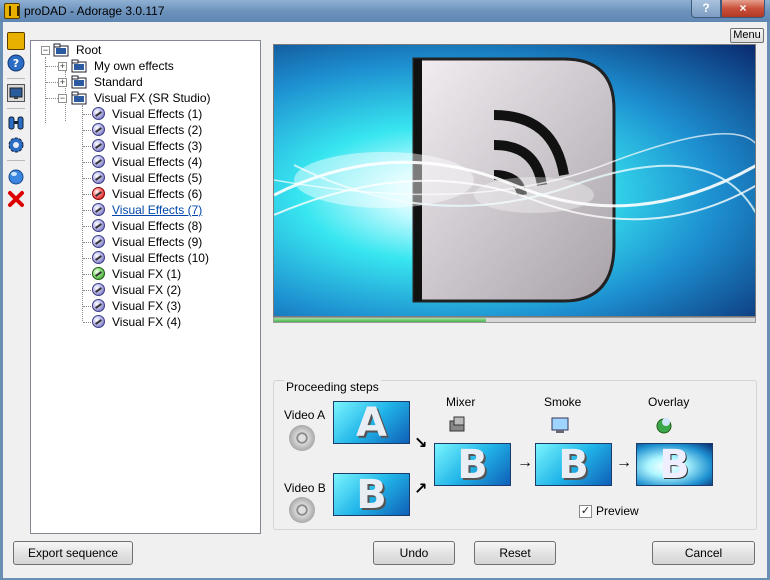 The width and height of the screenshot is (770, 580). What do you see at coordinates (16, 199) in the screenshot?
I see `delete-icon` at bounding box center [16, 199].